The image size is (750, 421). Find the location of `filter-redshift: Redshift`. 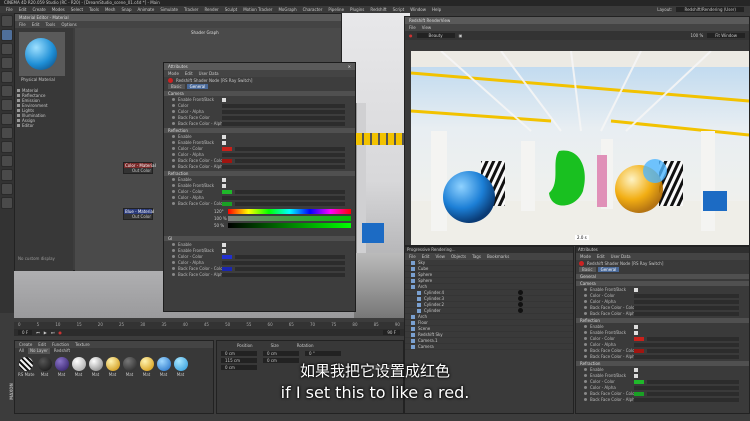

filter-redshift: Redshift is located at coordinates (62, 351).